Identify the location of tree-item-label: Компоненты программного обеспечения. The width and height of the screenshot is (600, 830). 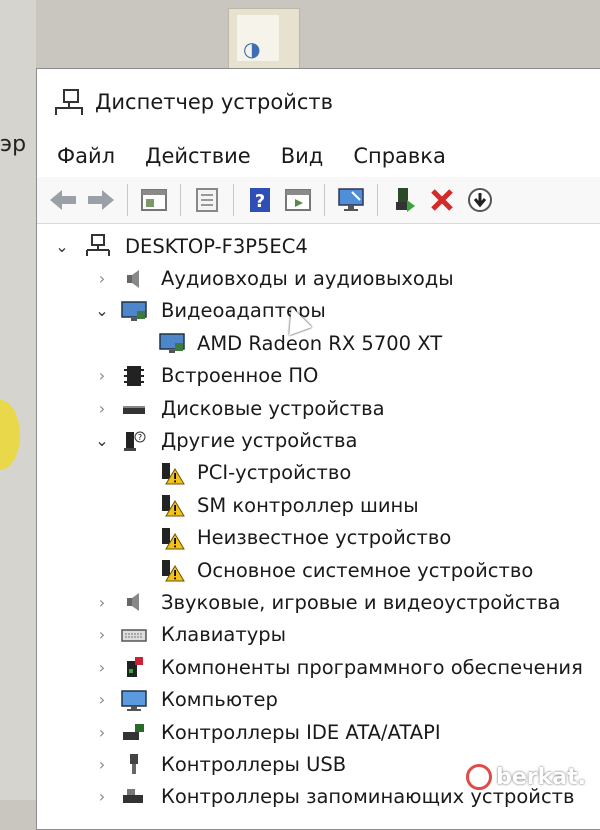
(372, 667).